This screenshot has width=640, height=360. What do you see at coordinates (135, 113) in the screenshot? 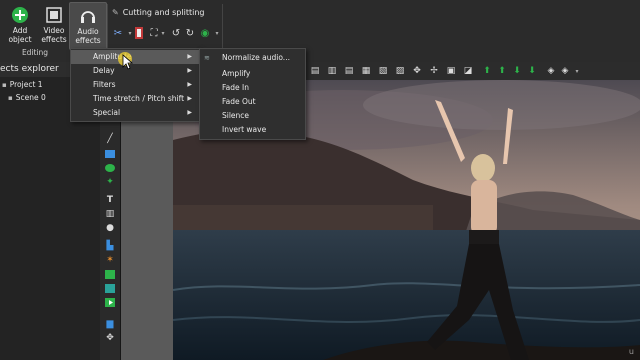
I see `menu-item-special: Special ▶` at bounding box center [135, 113].